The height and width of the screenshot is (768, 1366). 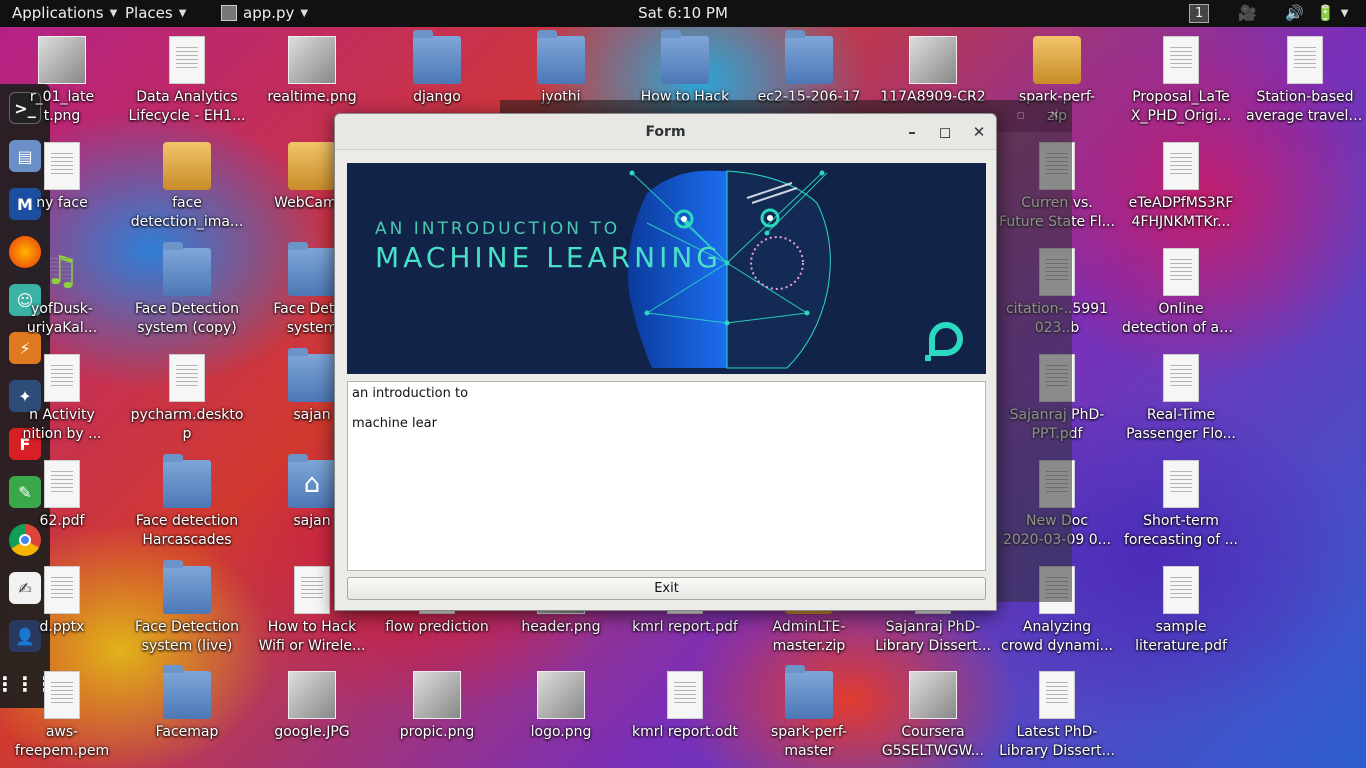 I want to click on desktop-icon: realtime.png, so click(x=312, y=71).